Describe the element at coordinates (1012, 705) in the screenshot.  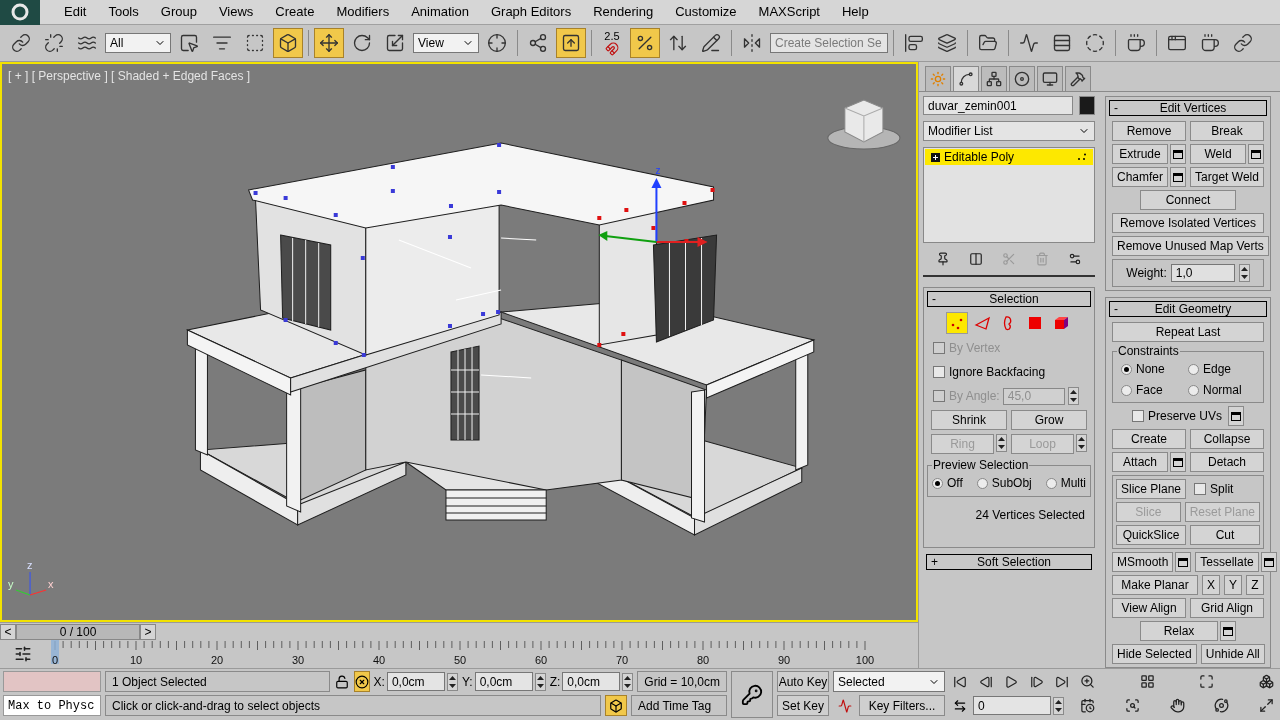
I see `current-frame-field: 0` at that location.